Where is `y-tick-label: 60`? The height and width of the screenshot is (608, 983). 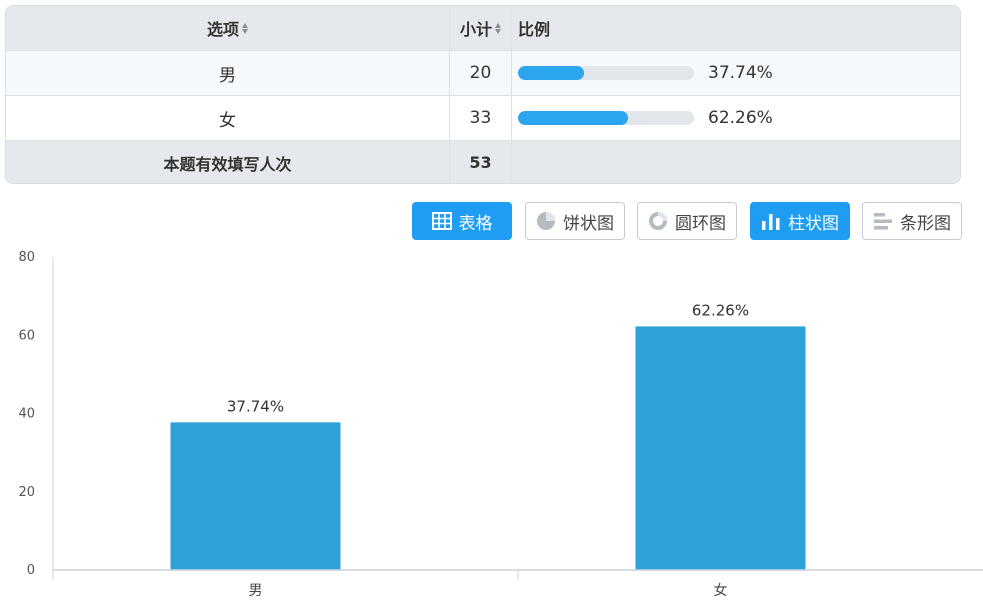
y-tick-label: 60 is located at coordinates (26, 335).